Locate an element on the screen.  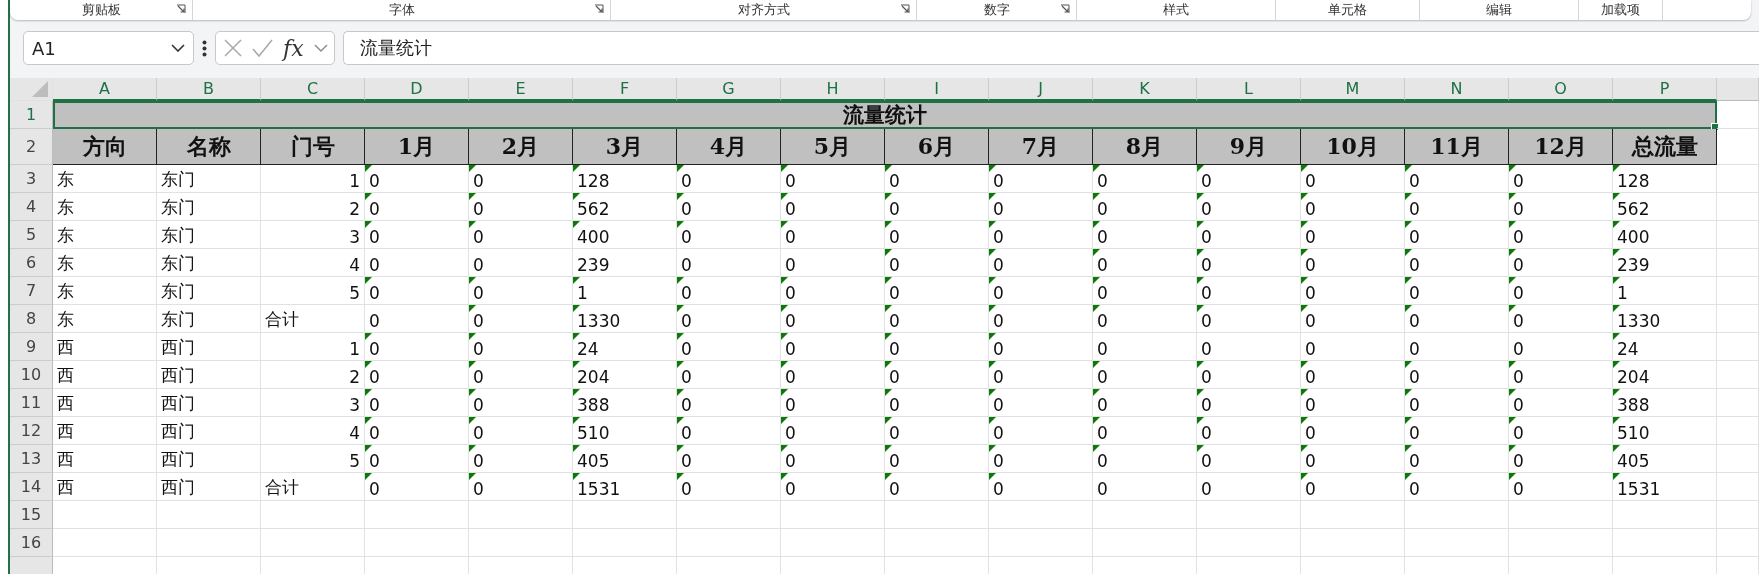
spreadsheet-cell: 4 is located at coordinates (313, 431).